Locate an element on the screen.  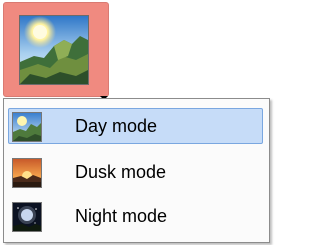
night-moon-icon is located at coordinates (27, 217).